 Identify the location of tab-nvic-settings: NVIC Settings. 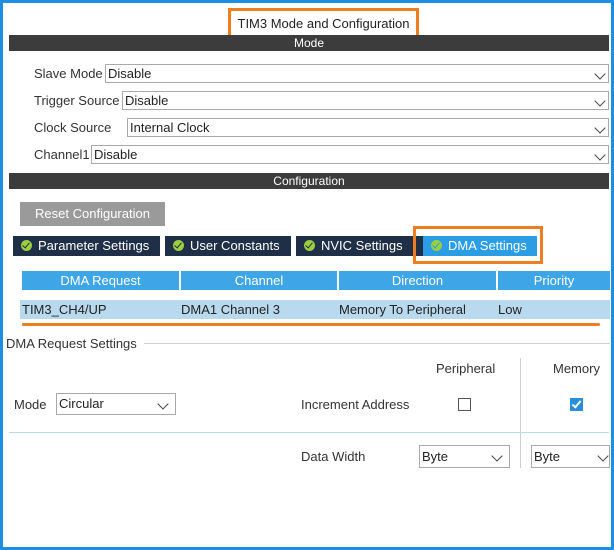
(359, 246).